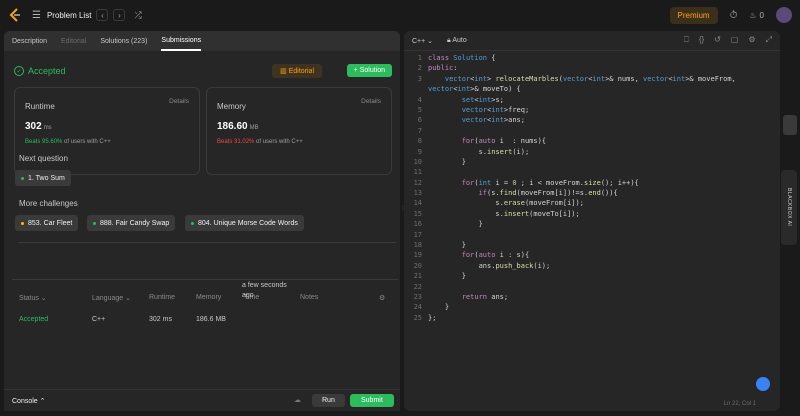 This screenshot has width=800, height=416. I want to click on code-line: 11, so click(592, 172).